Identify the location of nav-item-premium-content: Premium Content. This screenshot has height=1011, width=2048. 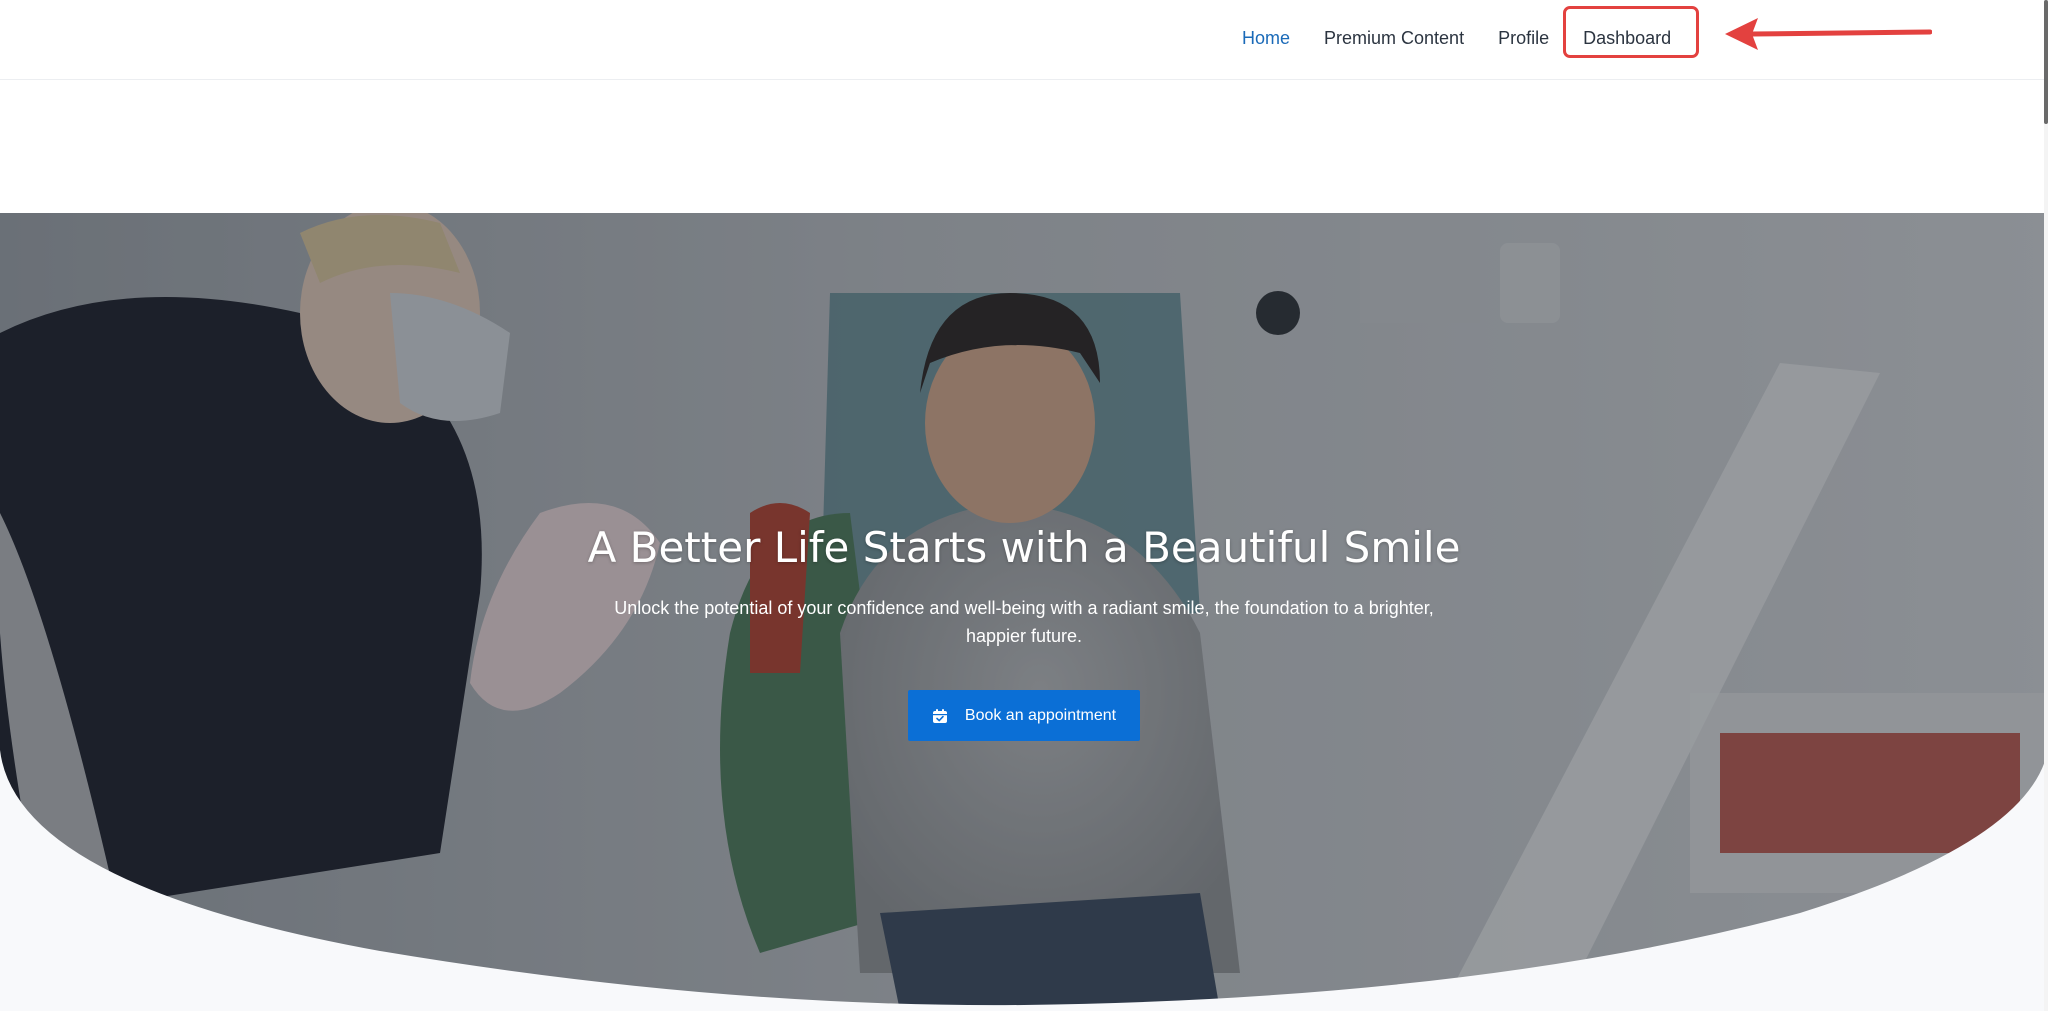
(1394, 38).